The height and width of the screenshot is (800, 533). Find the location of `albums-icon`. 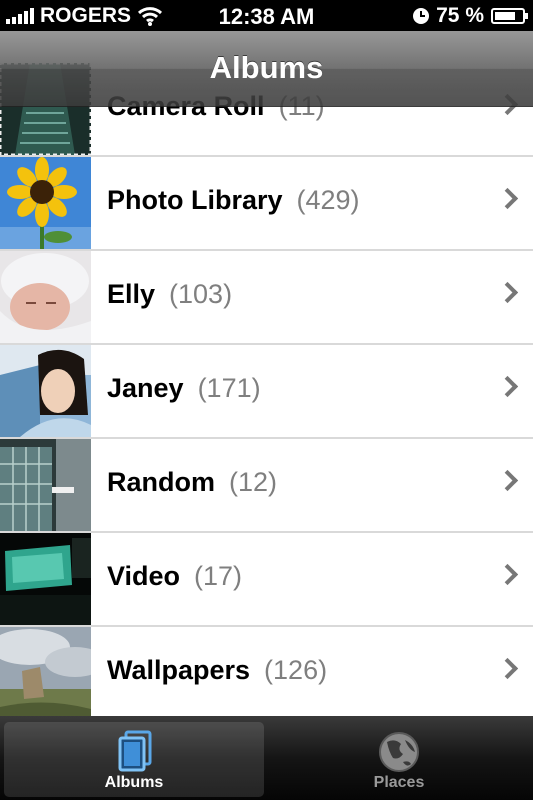

albums-icon is located at coordinates (135, 751).